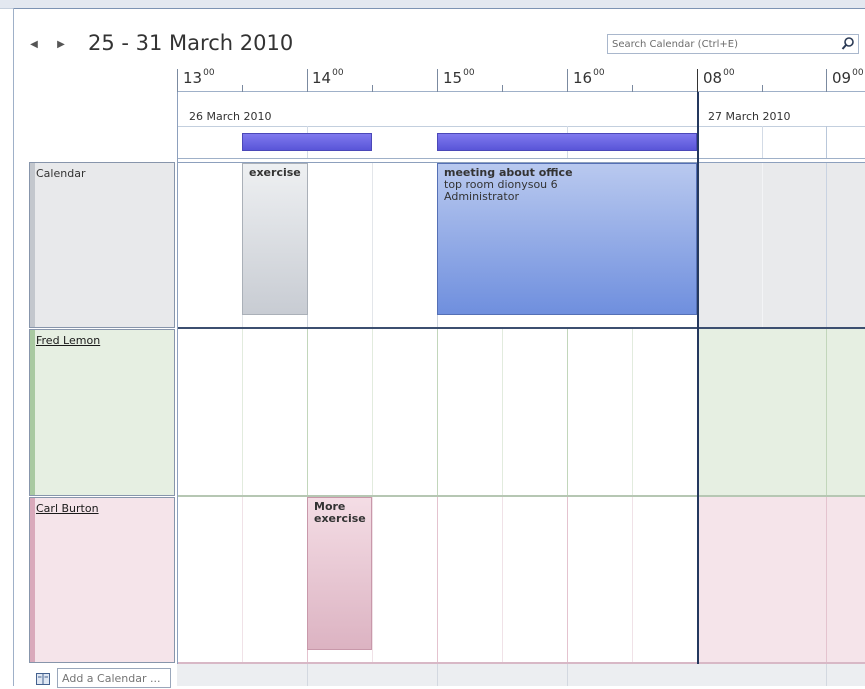 The height and width of the screenshot is (689, 865). Describe the element at coordinates (102, 245) in the screenshot. I see `row-label-calendar: Calendar` at that location.